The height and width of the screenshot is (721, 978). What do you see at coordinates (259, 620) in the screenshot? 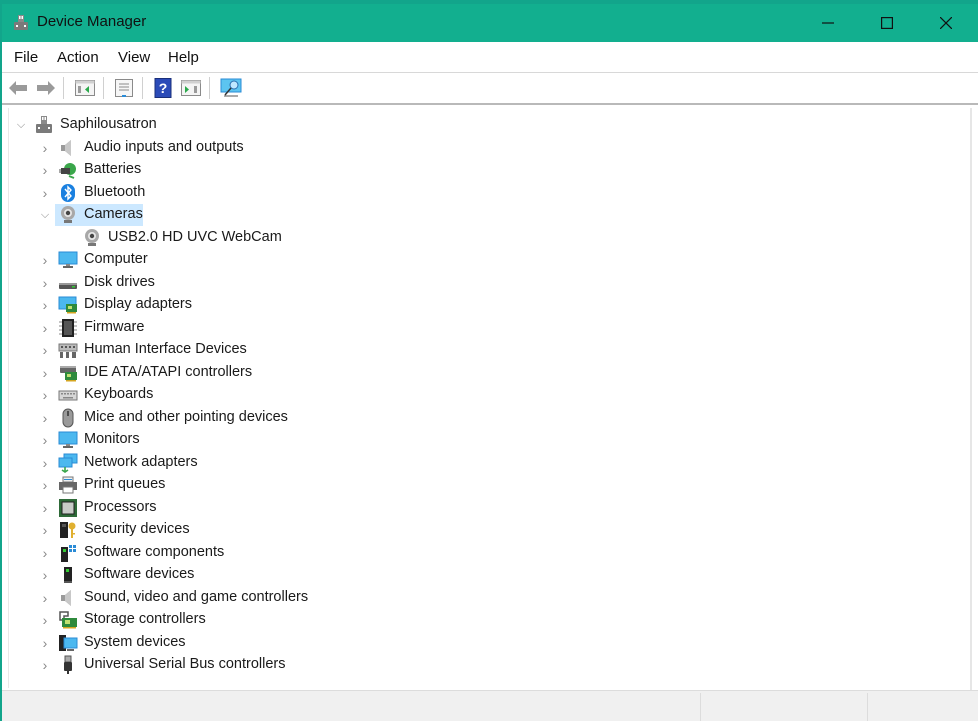
I see `tree-category-storage-controllers: › Storage controllers` at bounding box center [259, 620].